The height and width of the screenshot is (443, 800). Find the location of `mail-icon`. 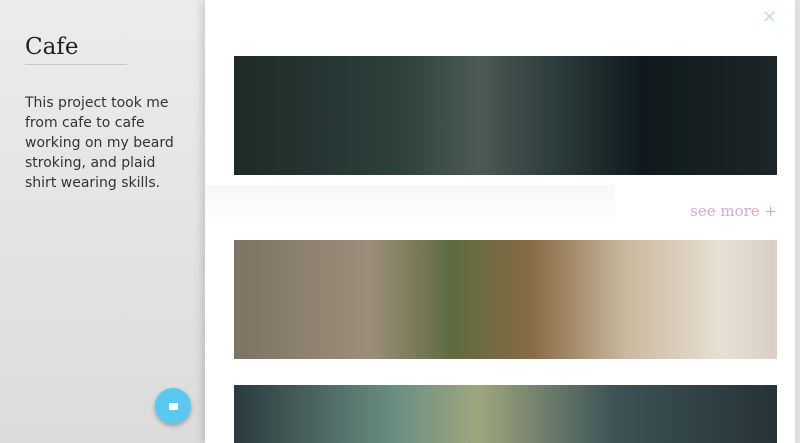

mail-icon is located at coordinates (173, 406).